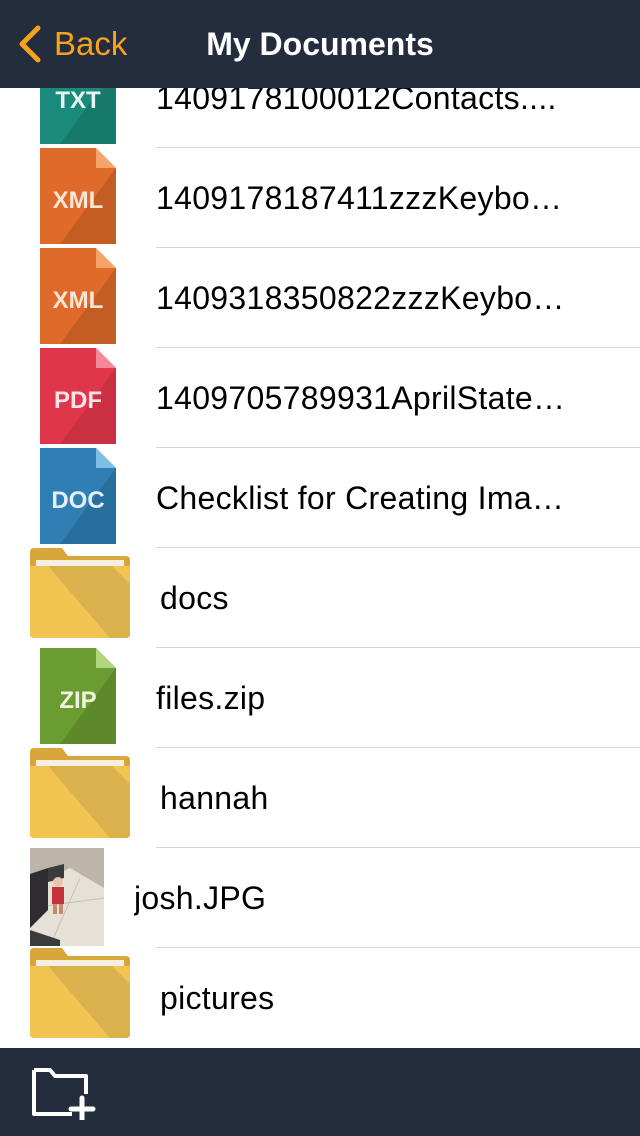 This screenshot has height=1136, width=640. What do you see at coordinates (78, 400) in the screenshot?
I see `file-badge-label: PDF` at bounding box center [78, 400].